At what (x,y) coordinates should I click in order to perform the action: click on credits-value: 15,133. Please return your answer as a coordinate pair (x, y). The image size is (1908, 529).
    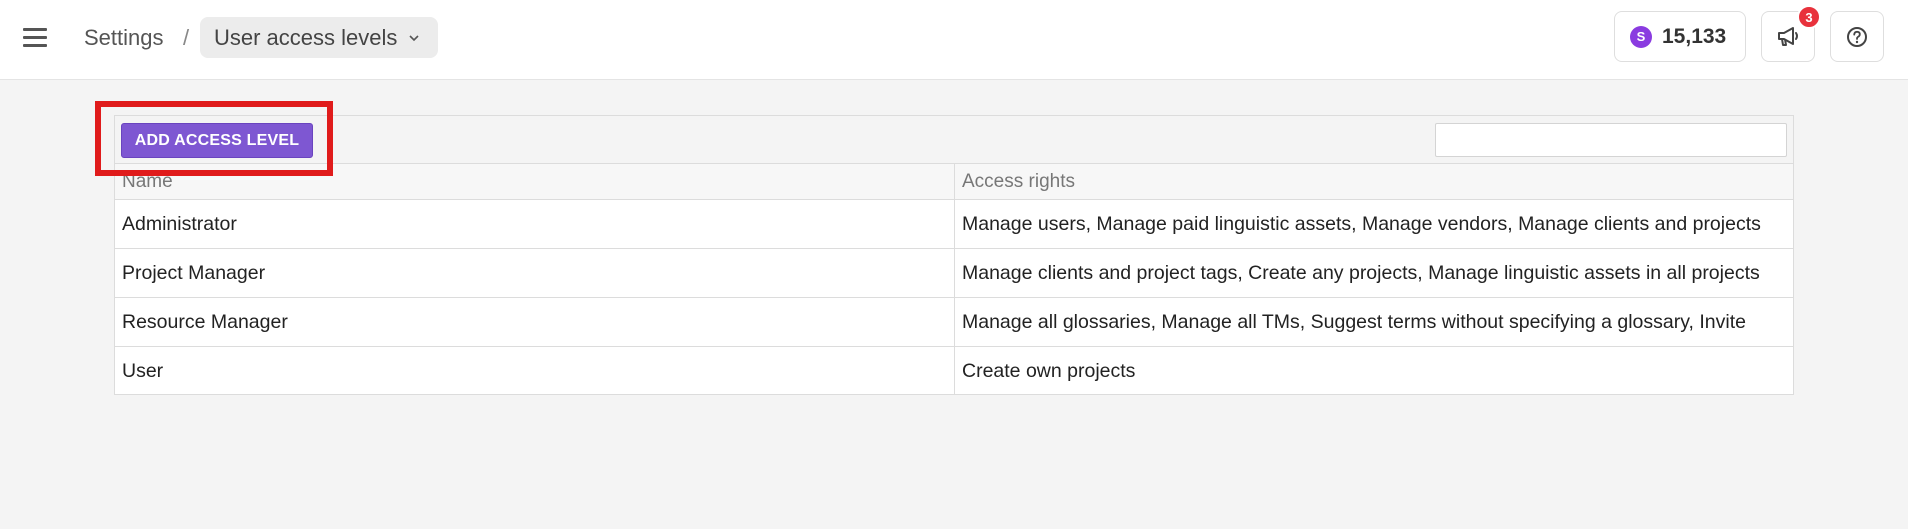
    Looking at the image, I should click on (1694, 36).